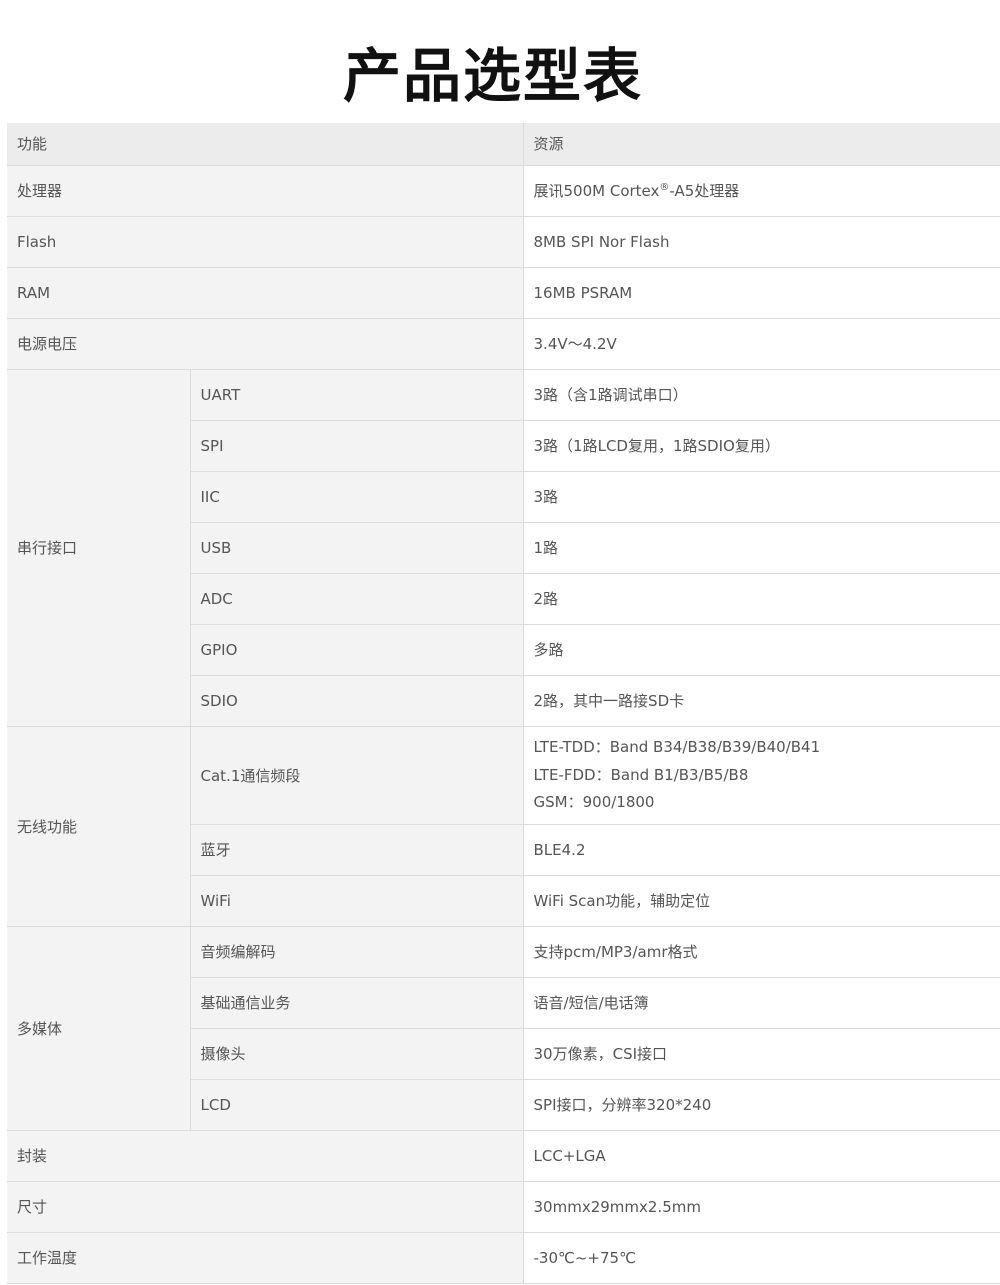  I want to click on row-value-ram: 16MB PSRAM, so click(761, 293).